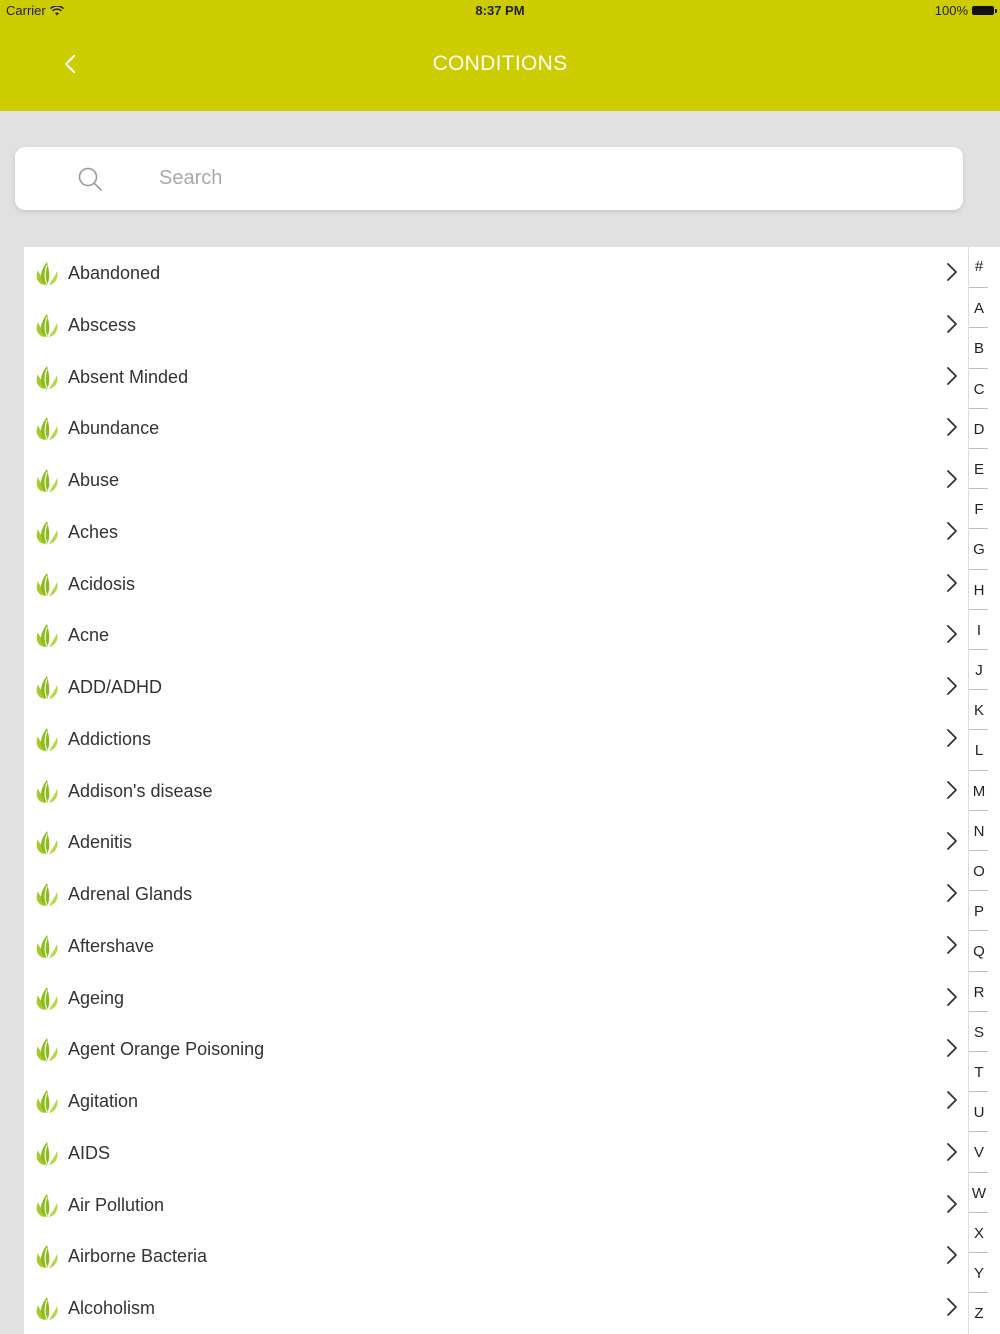 This screenshot has width=1000, height=1334. What do you see at coordinates (979, 1272) in the screenshot?
I see `index-letter: Y` at bounding box center [979, 1272].